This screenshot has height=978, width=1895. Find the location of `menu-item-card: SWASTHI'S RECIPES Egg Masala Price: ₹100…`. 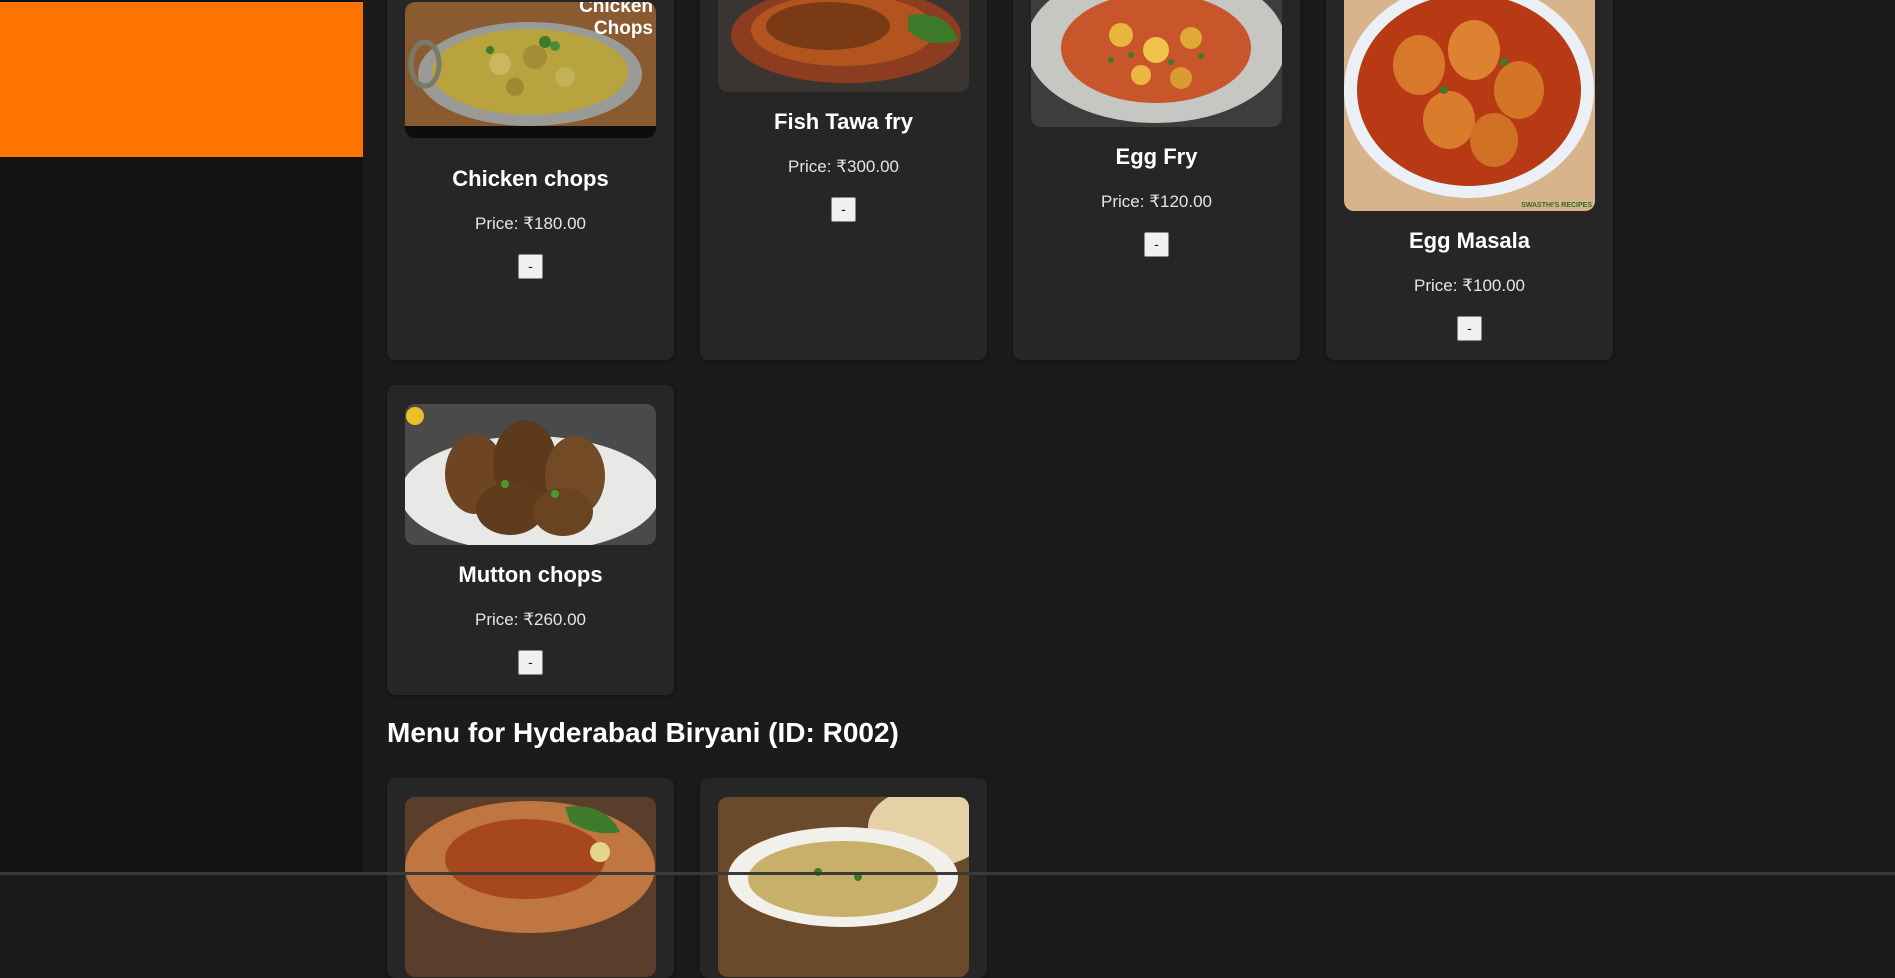

menu-item-card: SWASTHI'S RECIPES Egg Masala Price: ₹100… is located at coordinates (1469, 180).